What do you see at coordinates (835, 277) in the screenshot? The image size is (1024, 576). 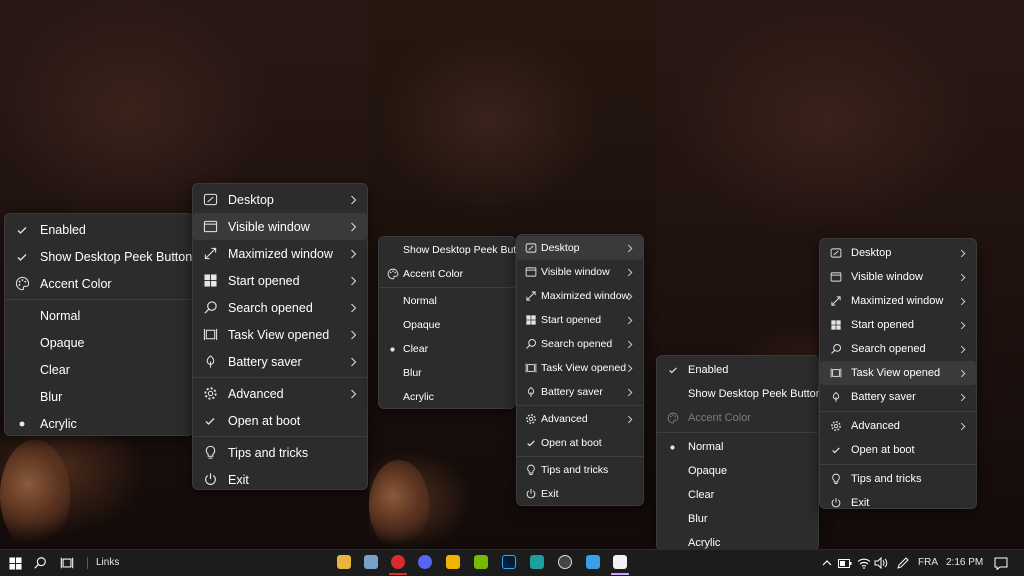 I see `window-icon` at bounding box center [835, 277].